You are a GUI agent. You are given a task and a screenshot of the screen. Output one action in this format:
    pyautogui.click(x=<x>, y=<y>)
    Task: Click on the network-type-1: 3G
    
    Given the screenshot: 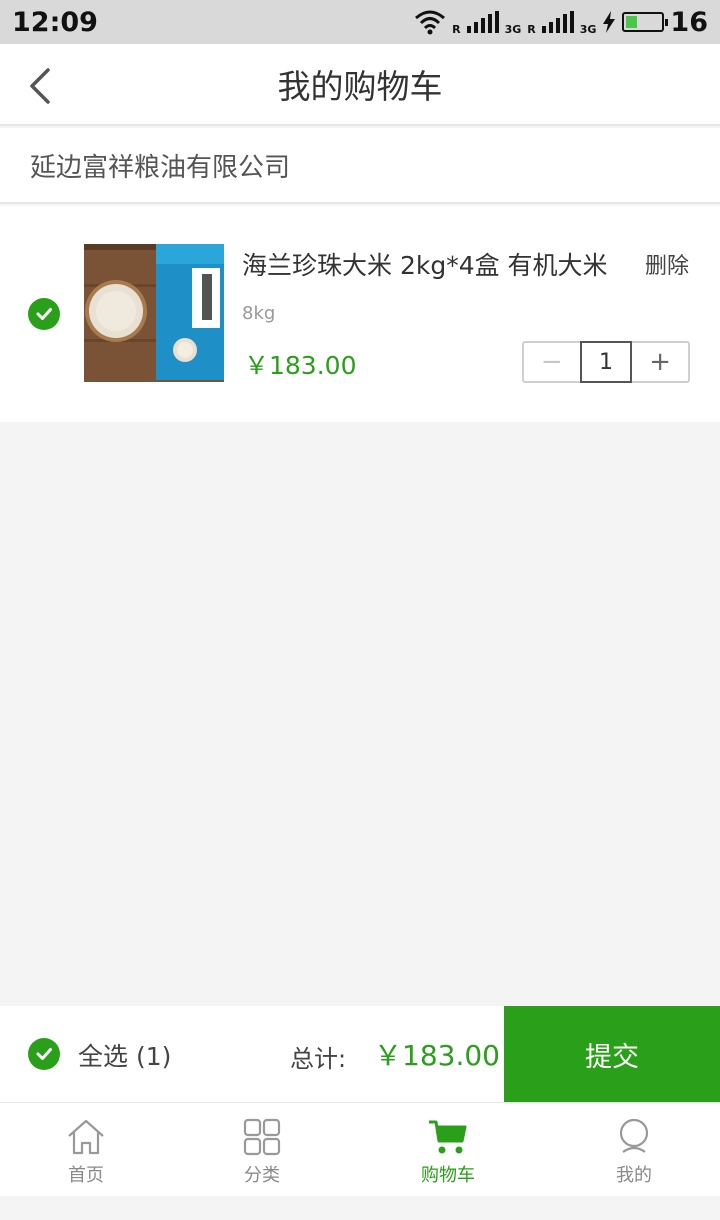 What is the action you would take?
    pyautogui.click(x=513, y=29)
    